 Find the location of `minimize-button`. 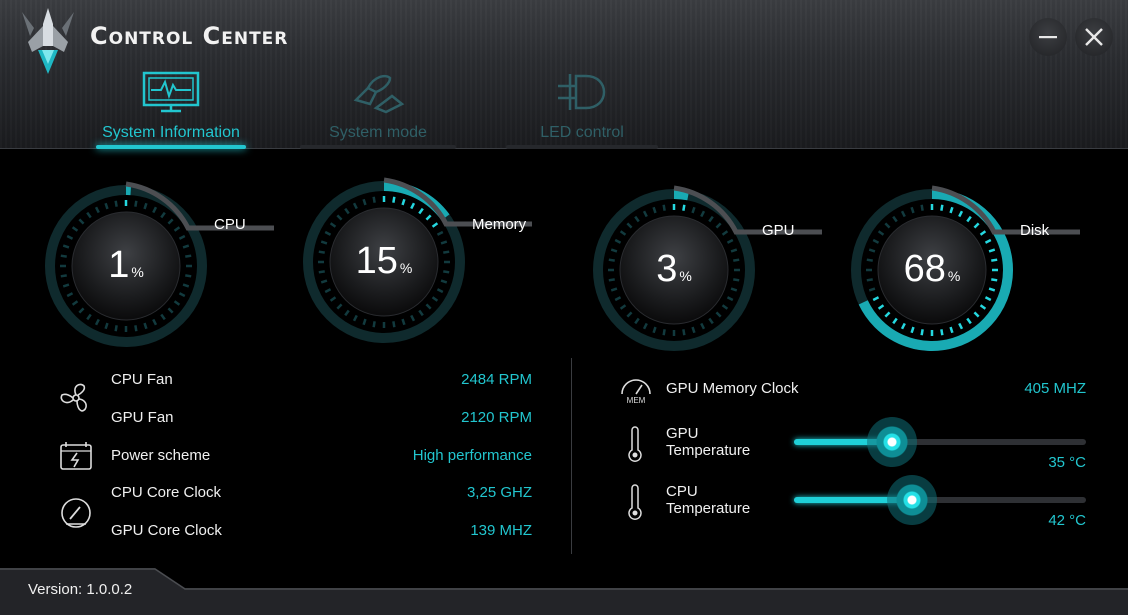

minimize-button is located at coordinates (1048, 37).